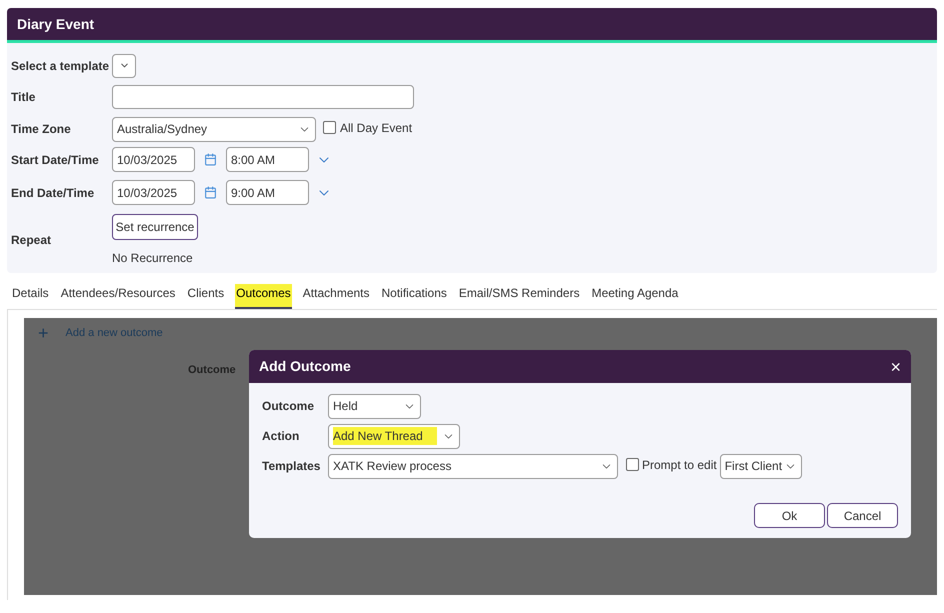 The width and height of the screenshot is (944, 613). Describe the element at coordinates (267, 159) in the screenshot. I see `time-field: 8:00 AM` at that location.